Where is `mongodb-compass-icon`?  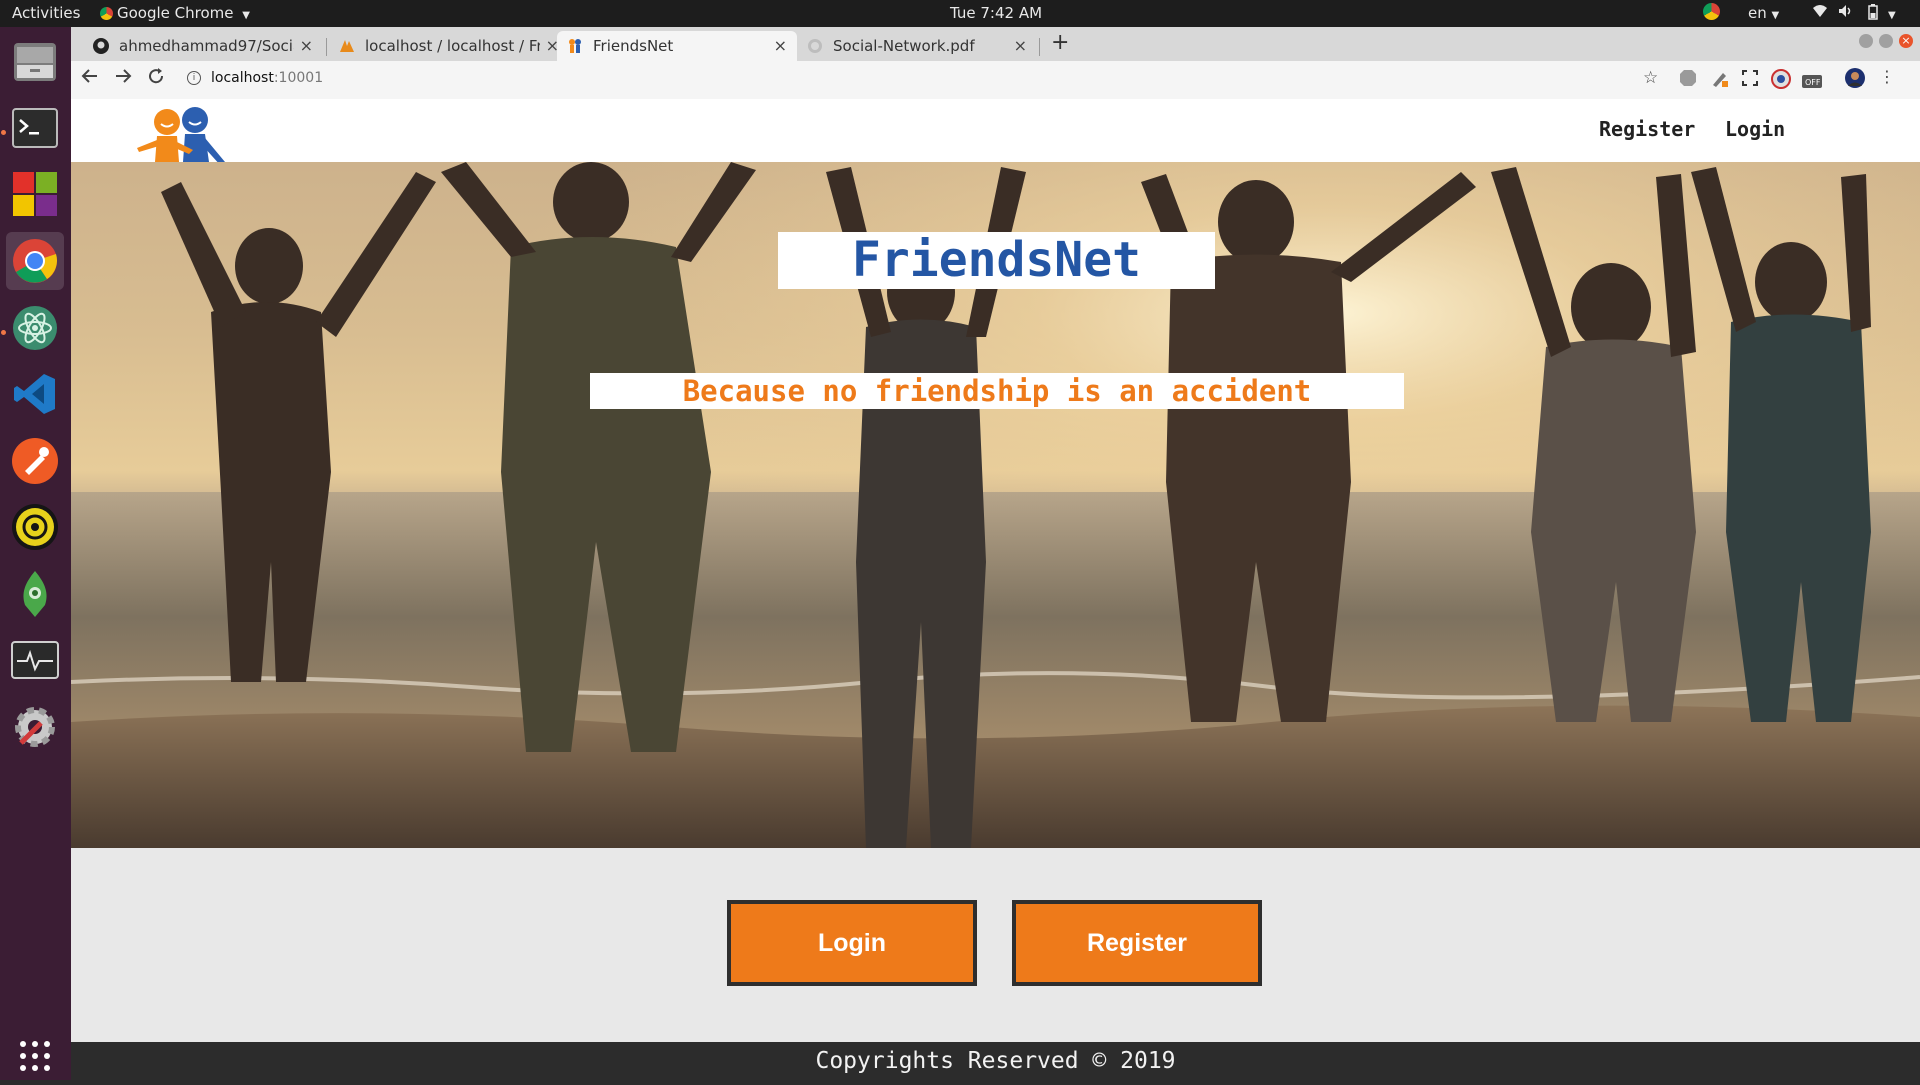 mongodb-compass-icon is located at coordinates (35, 594).